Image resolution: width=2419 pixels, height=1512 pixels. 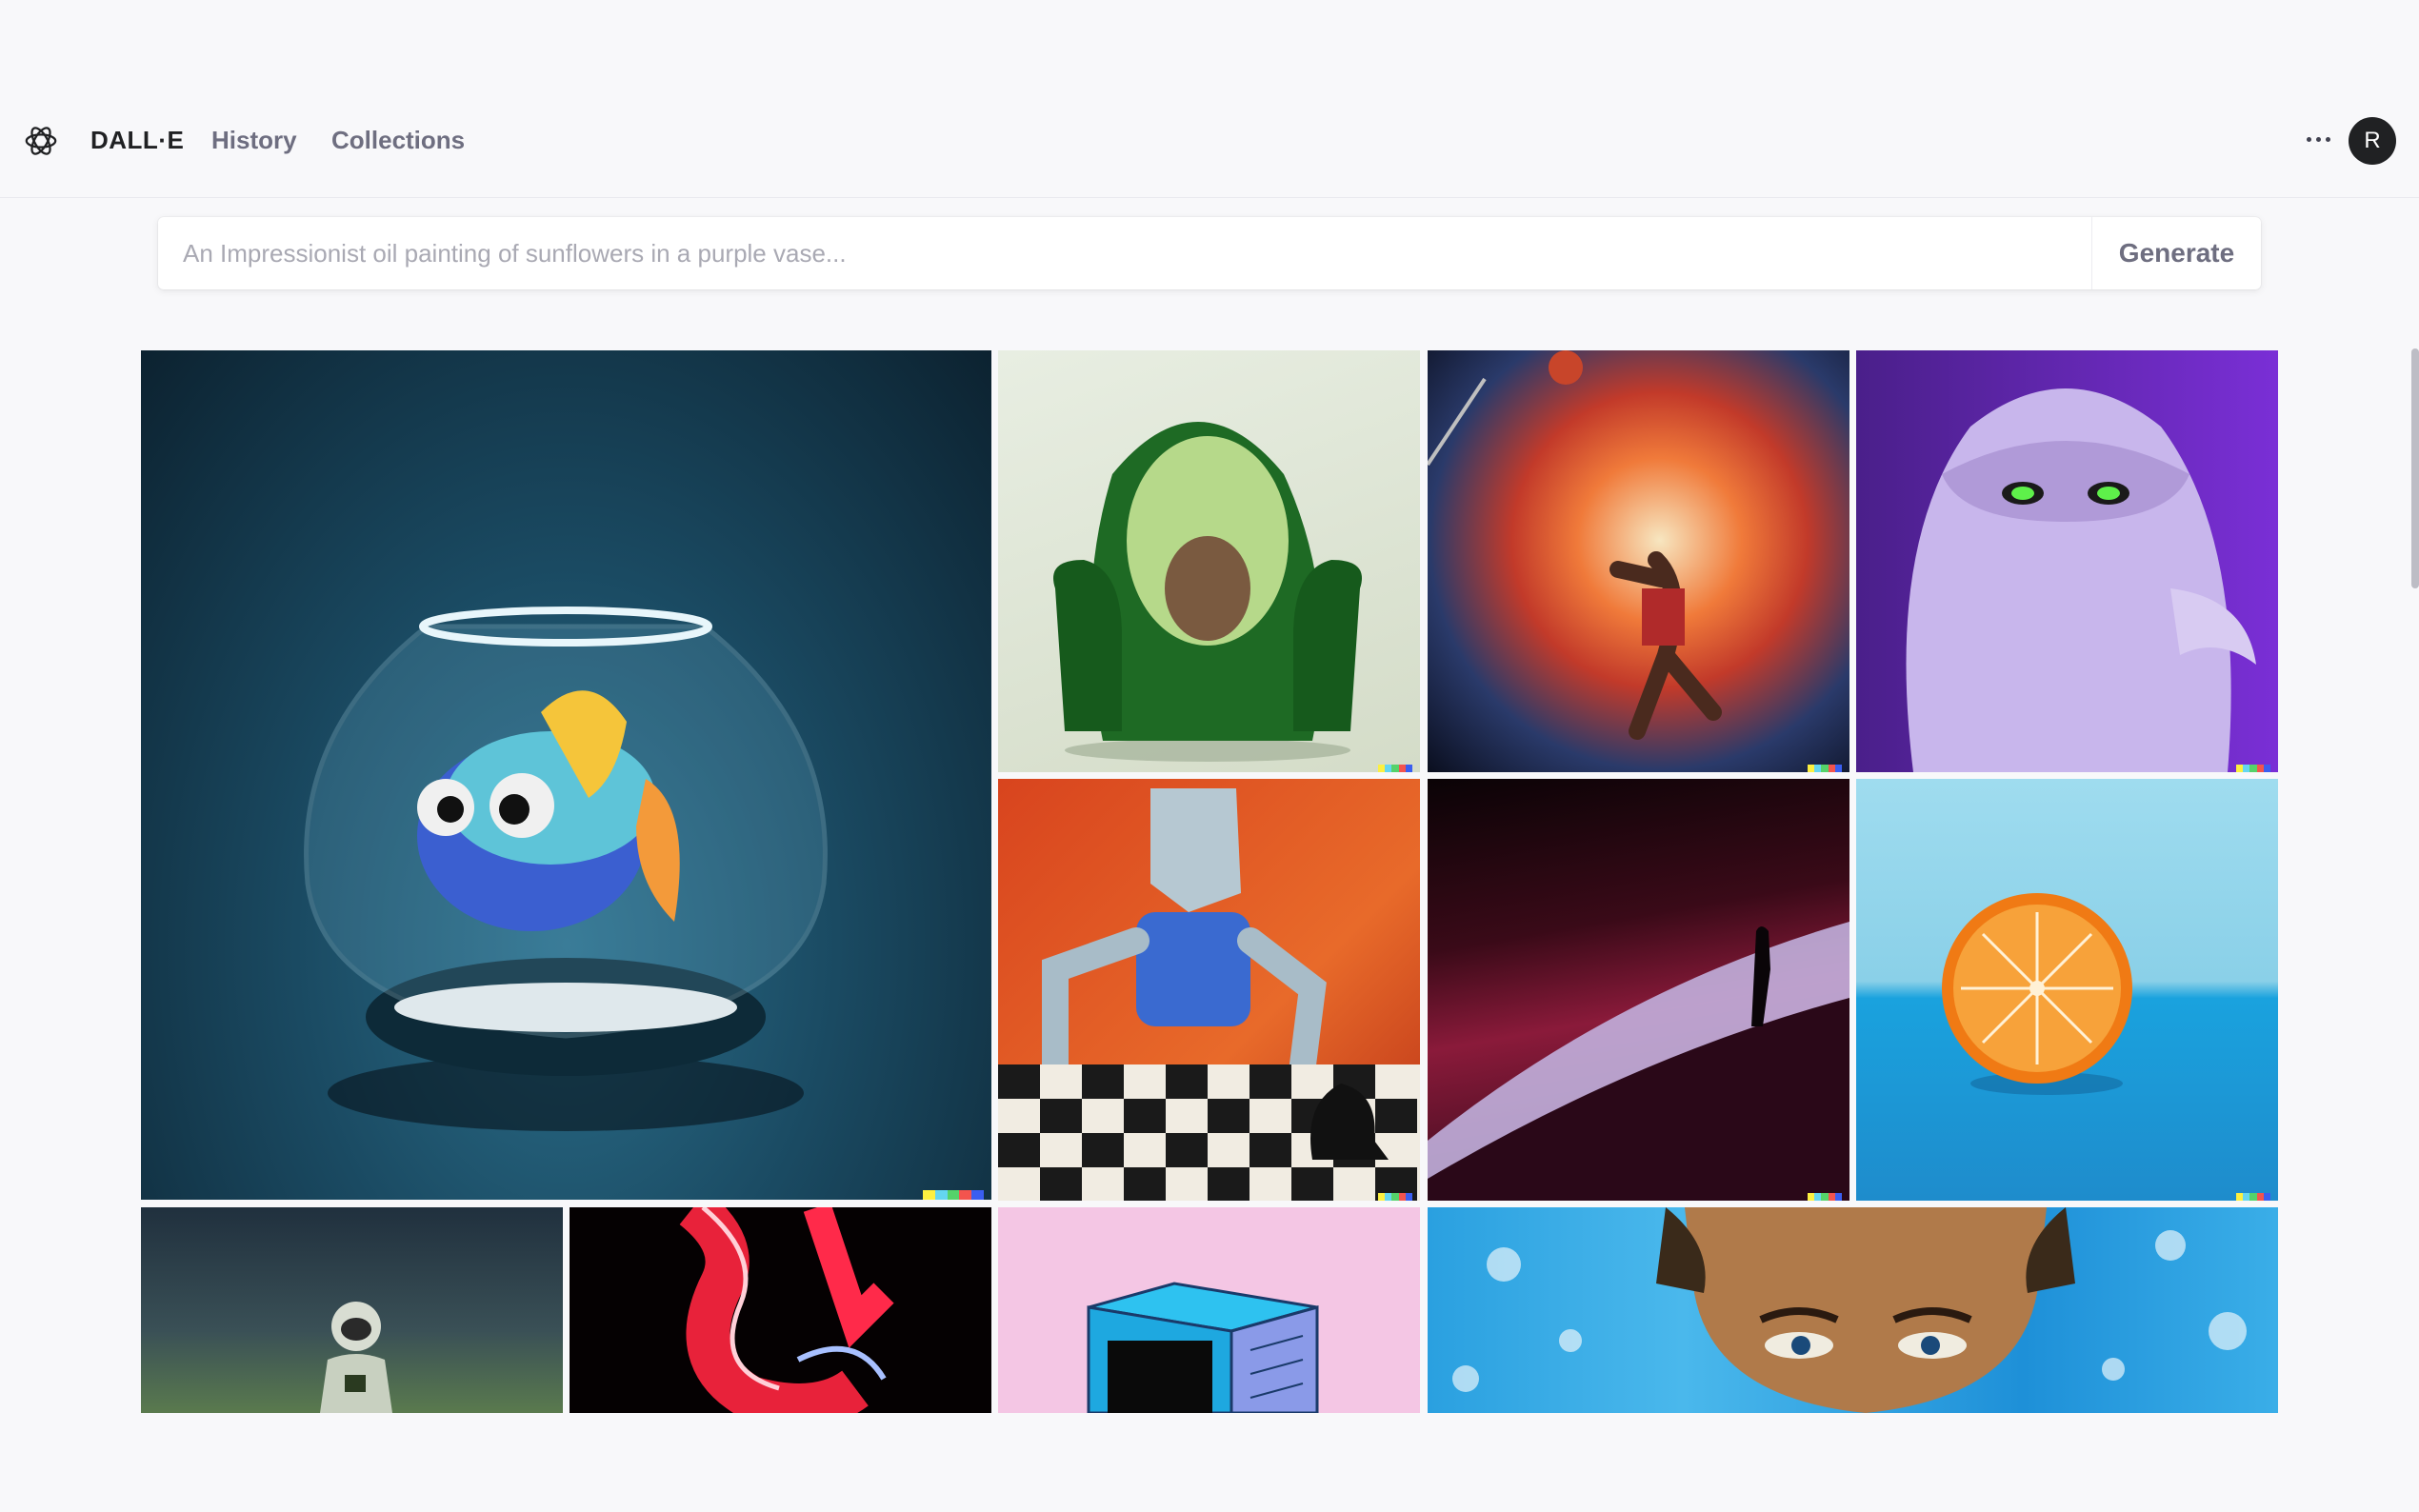 I want to click on prompt-input, so click(x=1124, y=253).